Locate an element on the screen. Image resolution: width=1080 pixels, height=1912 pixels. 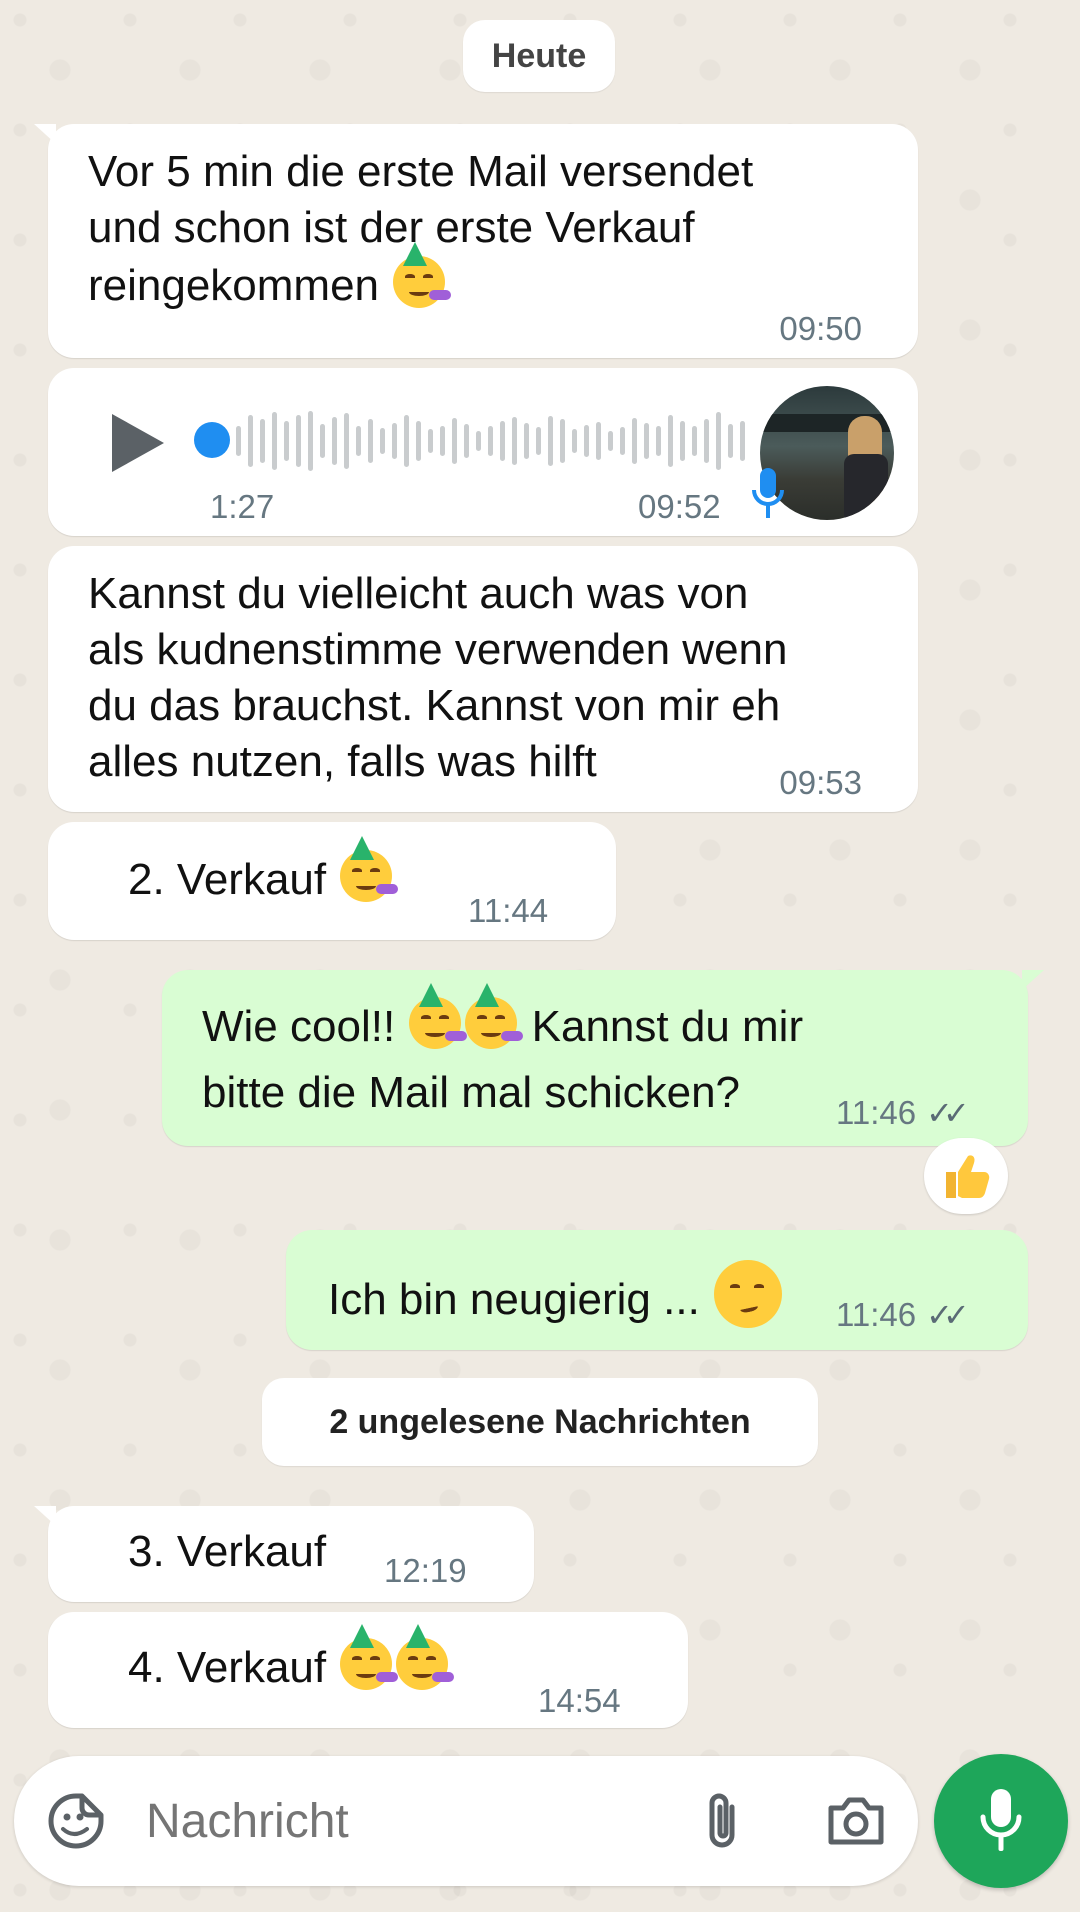
voice-progress-dot is located at coordinates (212, 440).